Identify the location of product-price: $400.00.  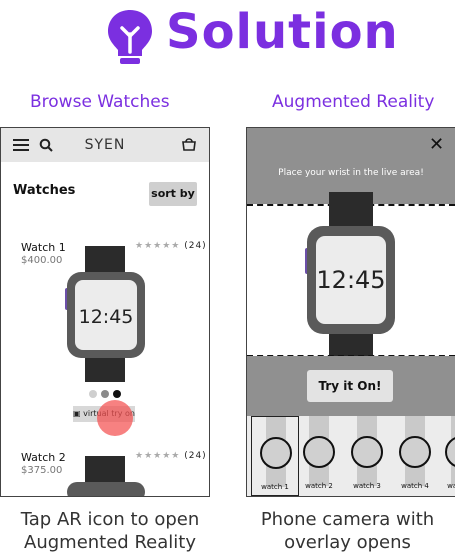
(42, 260).